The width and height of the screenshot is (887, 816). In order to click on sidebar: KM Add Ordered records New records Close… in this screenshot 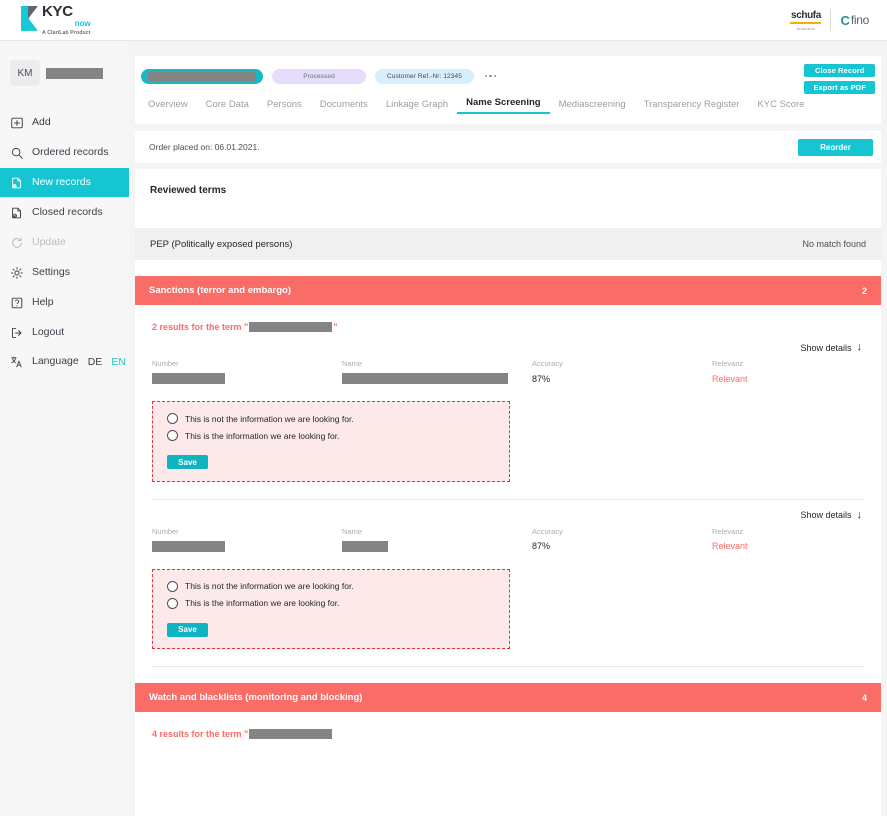, I will do `click(64, 428)`.